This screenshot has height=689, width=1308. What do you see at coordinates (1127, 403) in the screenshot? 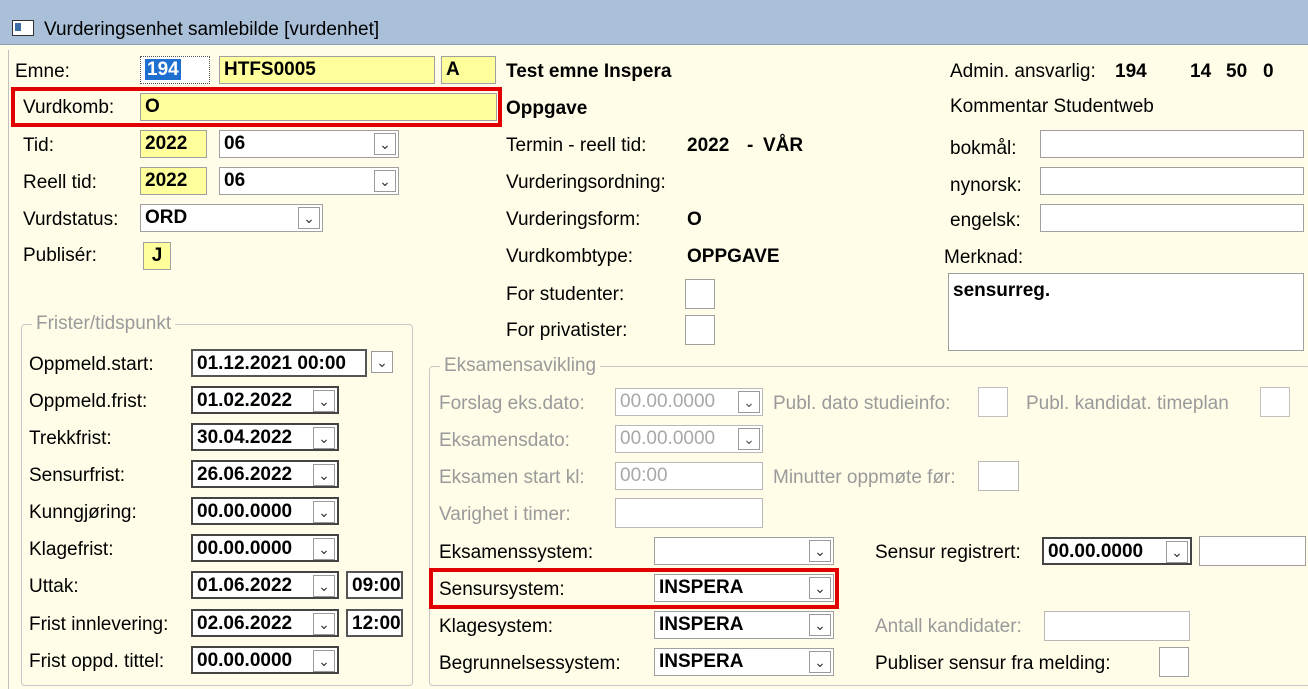
I see `publ-kand-label: Publ. kandidat. timeplan` at bounding box center [1127, 403].